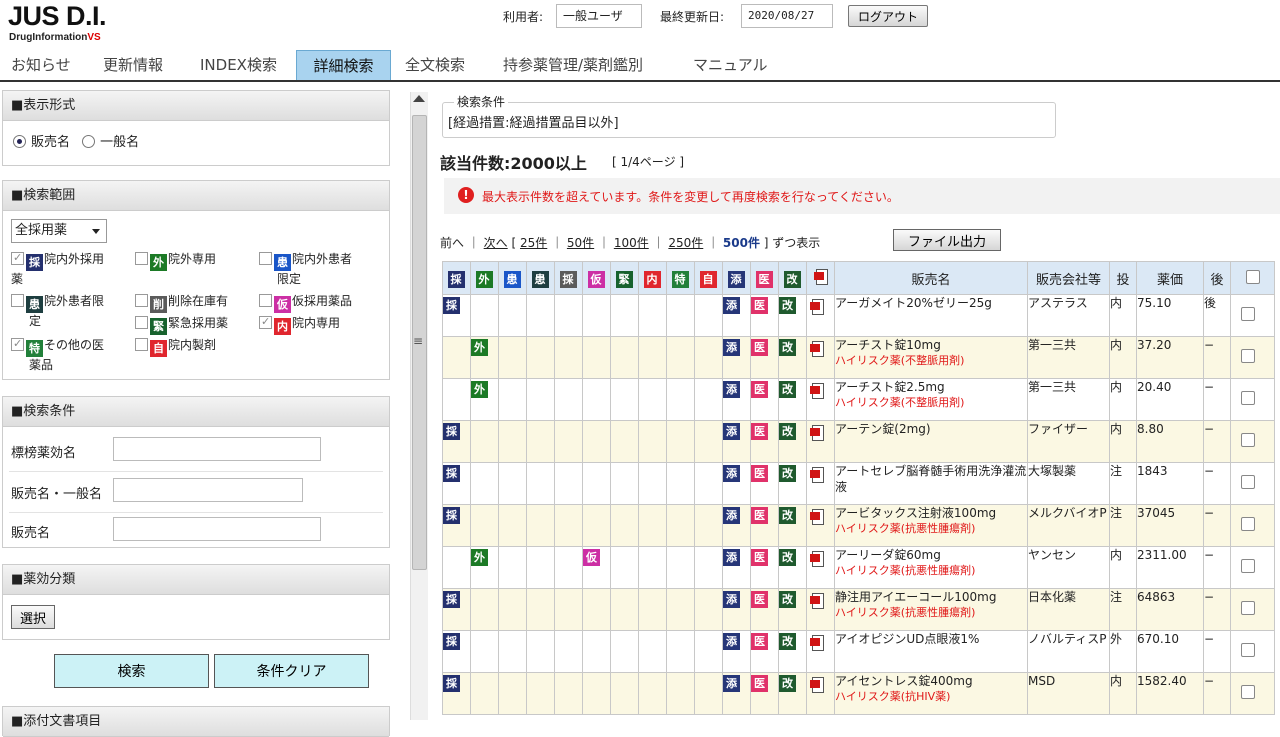 Image resolution: width=1280 pixels, height=737 pixels. What do you see at coordinates (57, 354) in the screenshot?
I see `scope-check-other-drugs: 特その他の医薬品` at bounding box center [57, 354].